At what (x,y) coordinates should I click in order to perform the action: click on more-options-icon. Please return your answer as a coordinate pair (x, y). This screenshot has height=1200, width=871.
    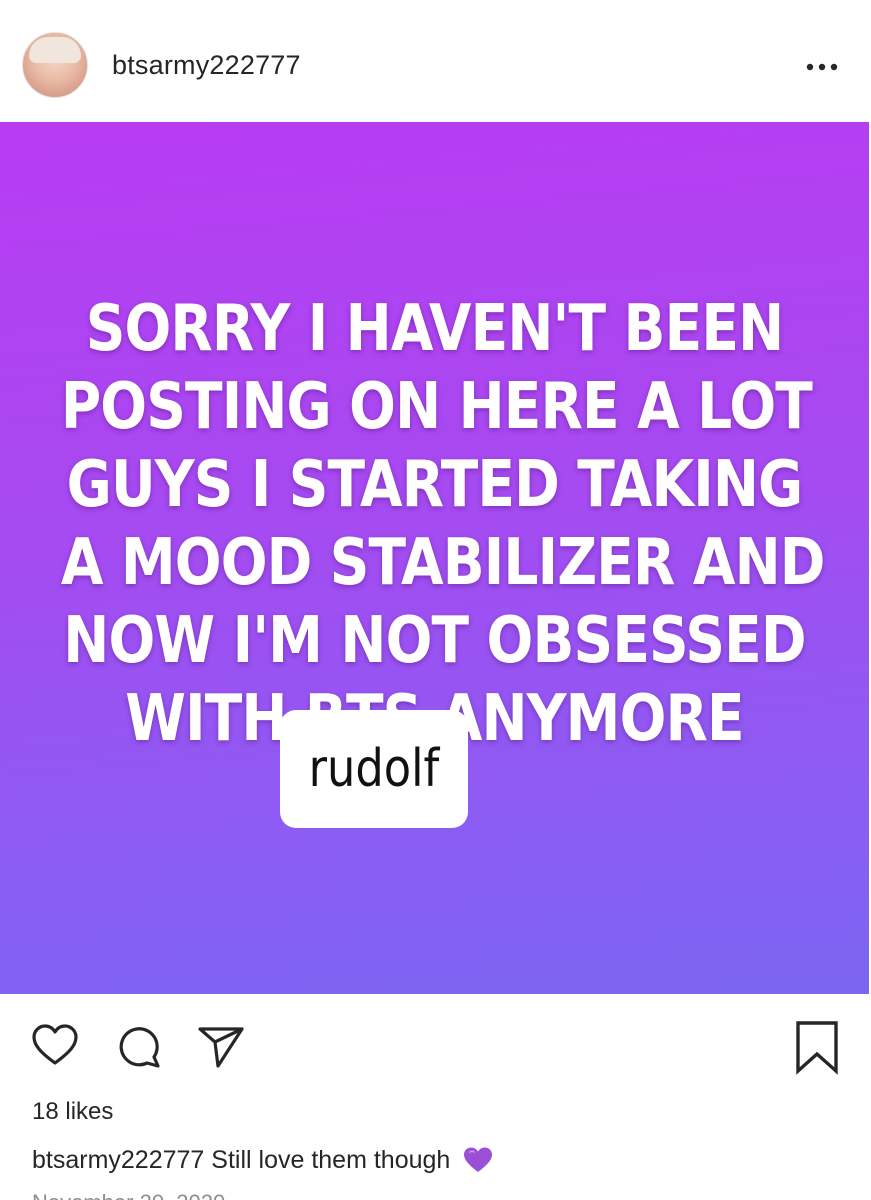
    Looking at the image, I should click on (822, 67).